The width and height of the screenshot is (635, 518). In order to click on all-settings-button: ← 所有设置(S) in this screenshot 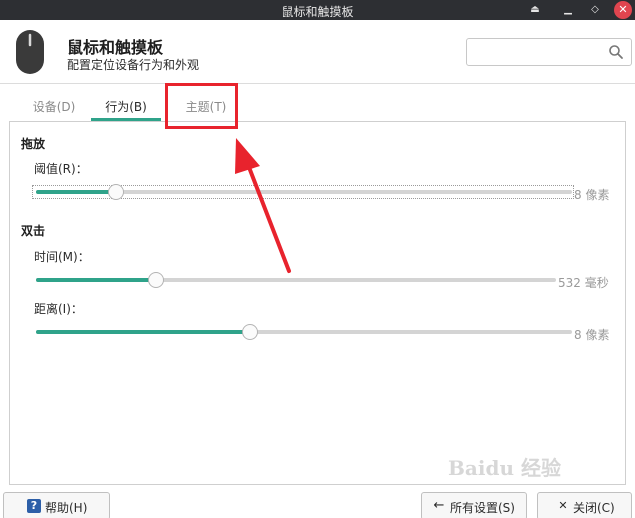, I will do `click(474, 505)`.